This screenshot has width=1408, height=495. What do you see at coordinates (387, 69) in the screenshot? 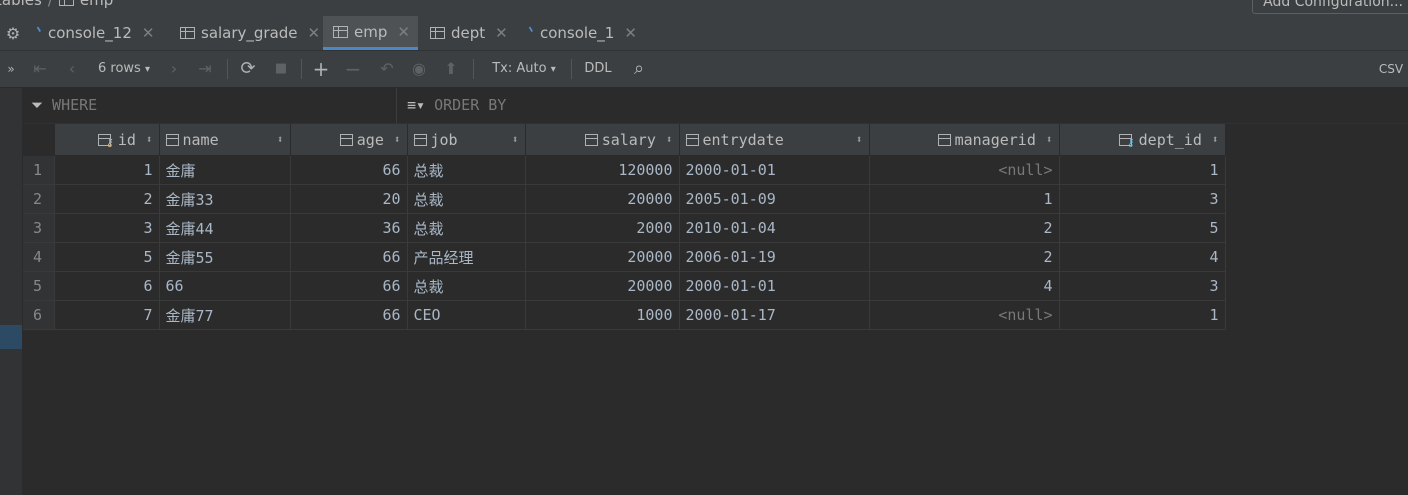
I see `revert-icon: ↶` at bounding box center [387, 69].